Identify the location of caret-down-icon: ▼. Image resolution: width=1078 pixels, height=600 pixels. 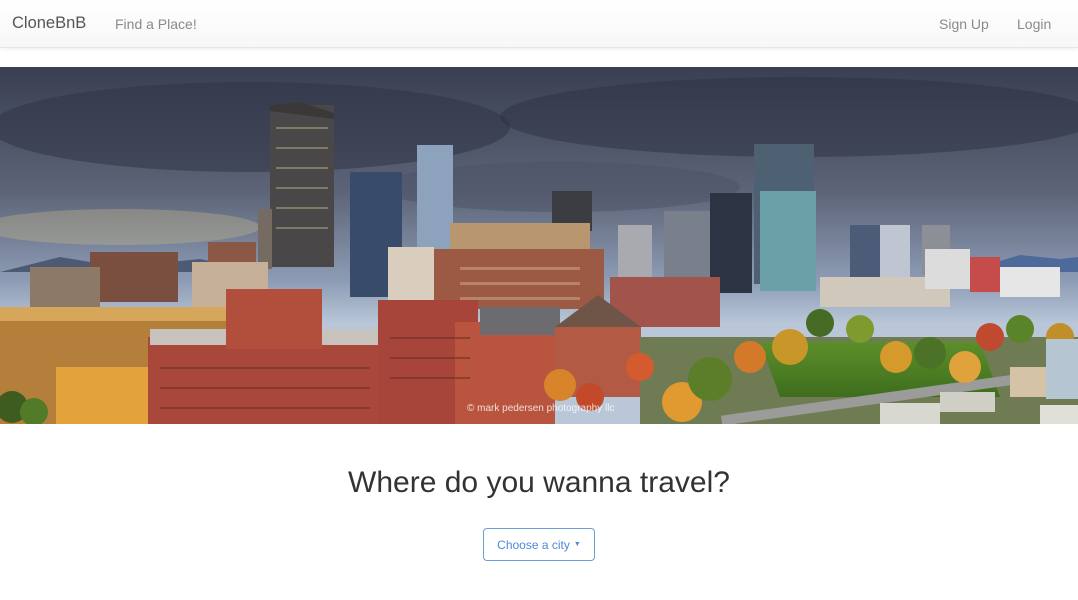
(577, 544).